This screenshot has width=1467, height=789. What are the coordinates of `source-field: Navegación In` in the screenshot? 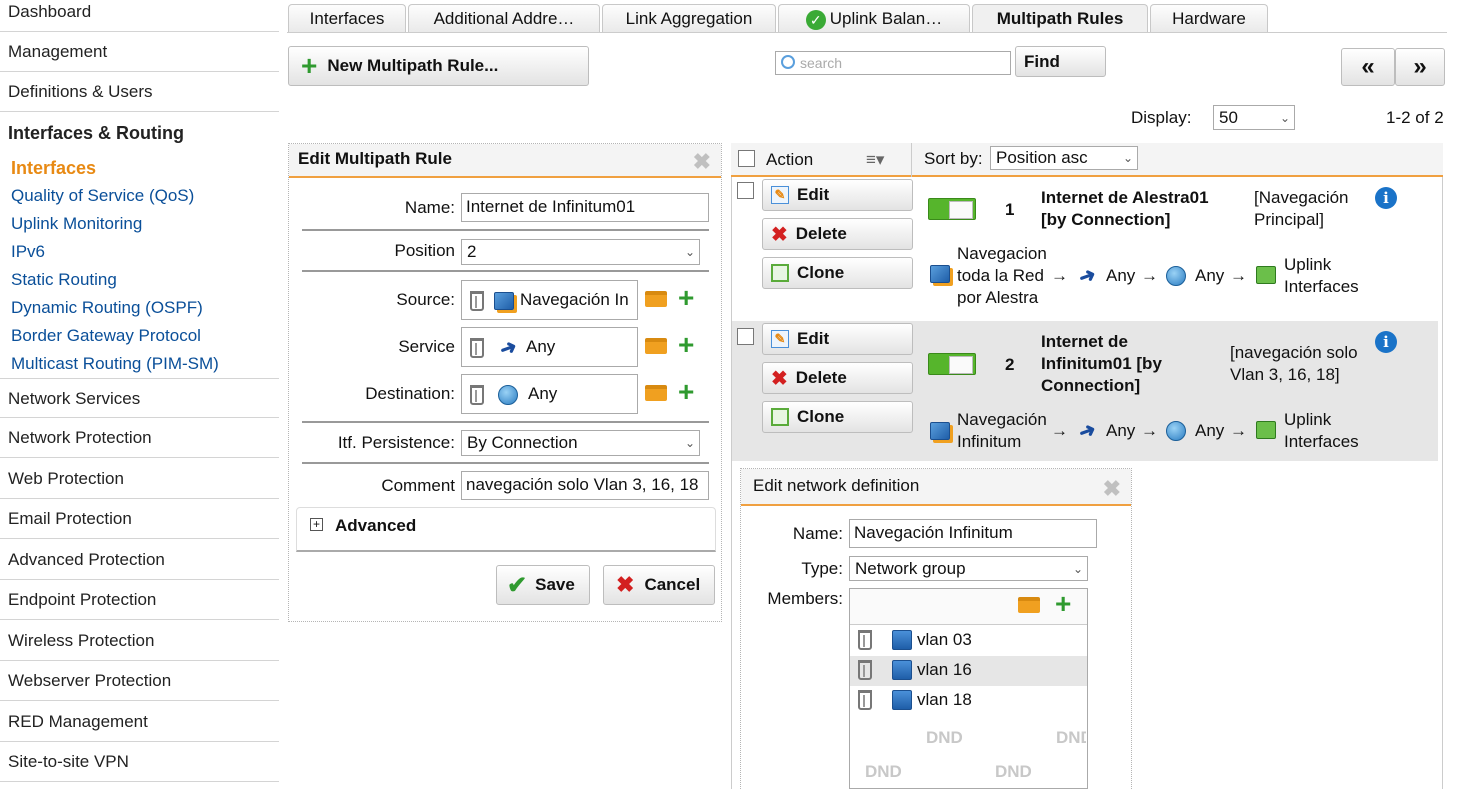 It's located at (549, 300).